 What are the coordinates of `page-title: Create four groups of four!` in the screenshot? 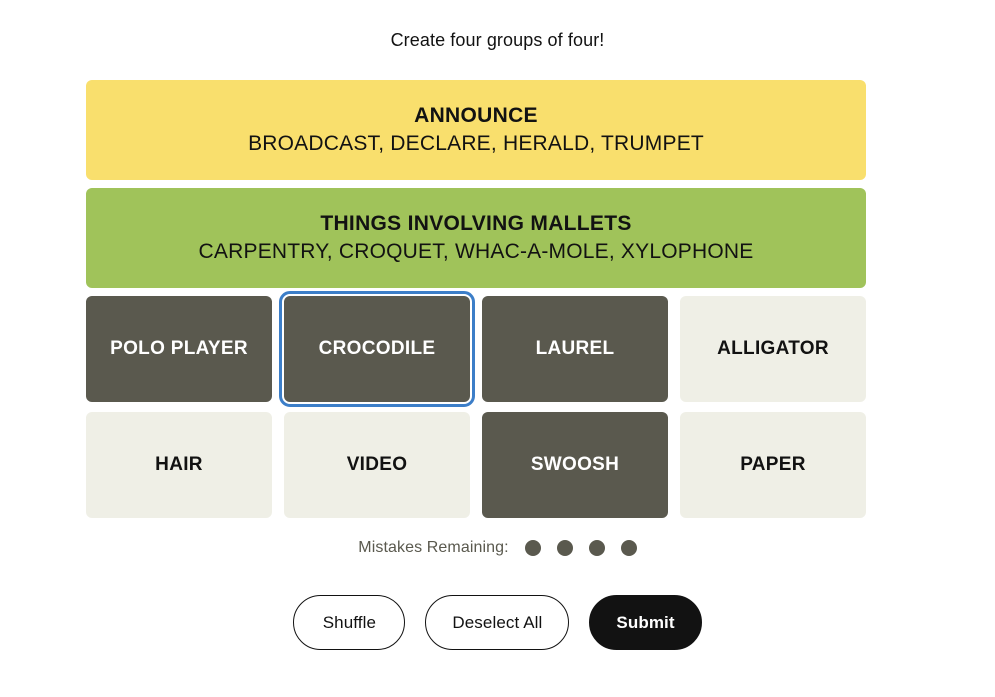 It's located at (497, 40).